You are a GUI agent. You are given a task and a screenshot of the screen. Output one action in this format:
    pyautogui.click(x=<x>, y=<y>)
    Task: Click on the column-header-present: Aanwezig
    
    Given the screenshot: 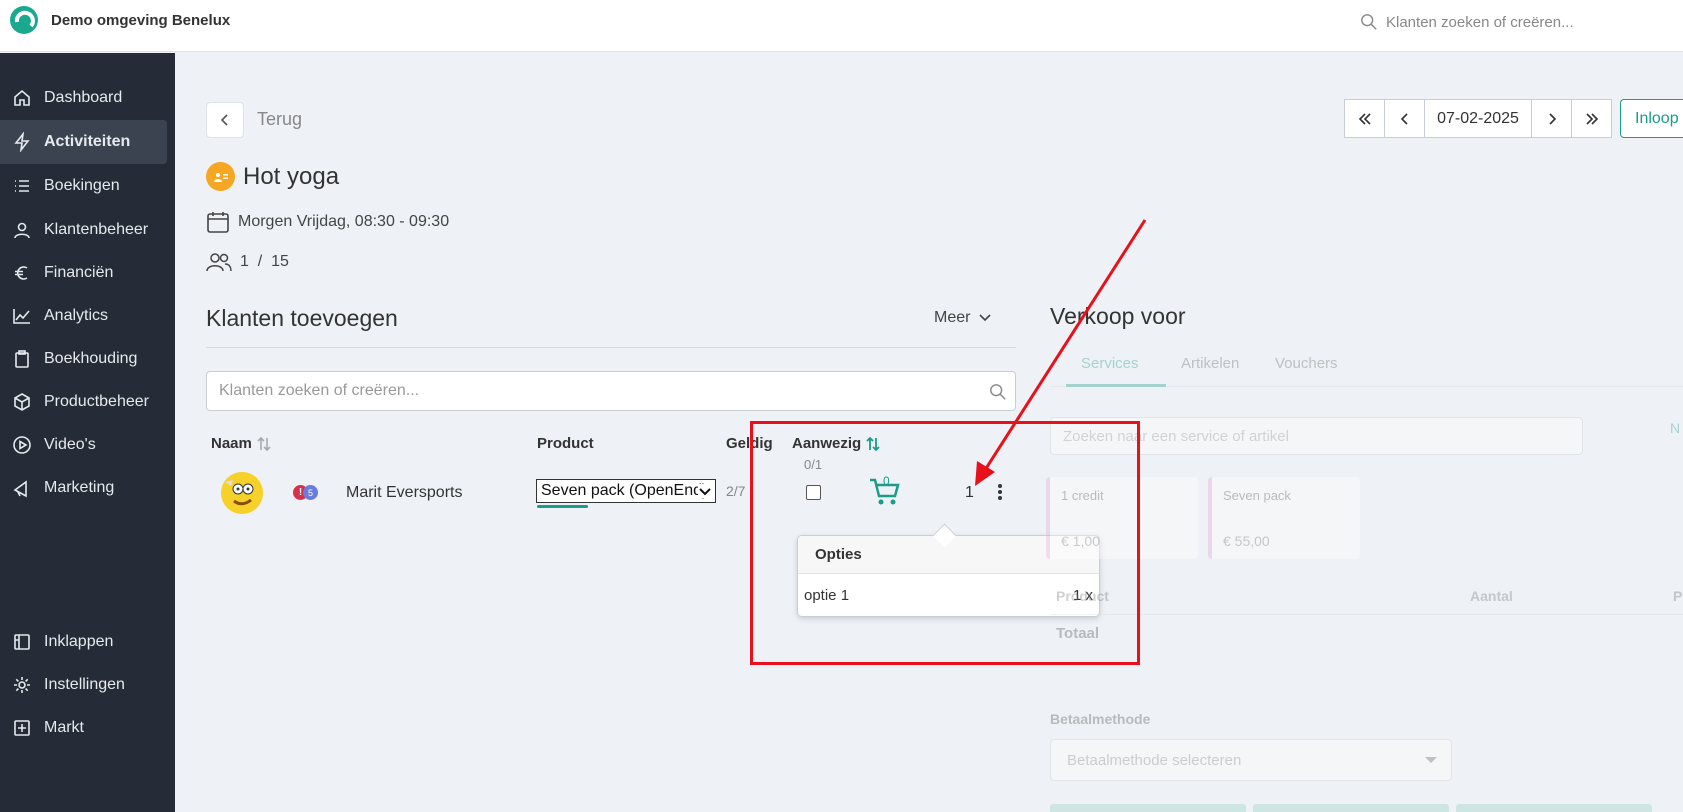 What is the action you would take?
    pyautogui.click(x=836, y=443)
    